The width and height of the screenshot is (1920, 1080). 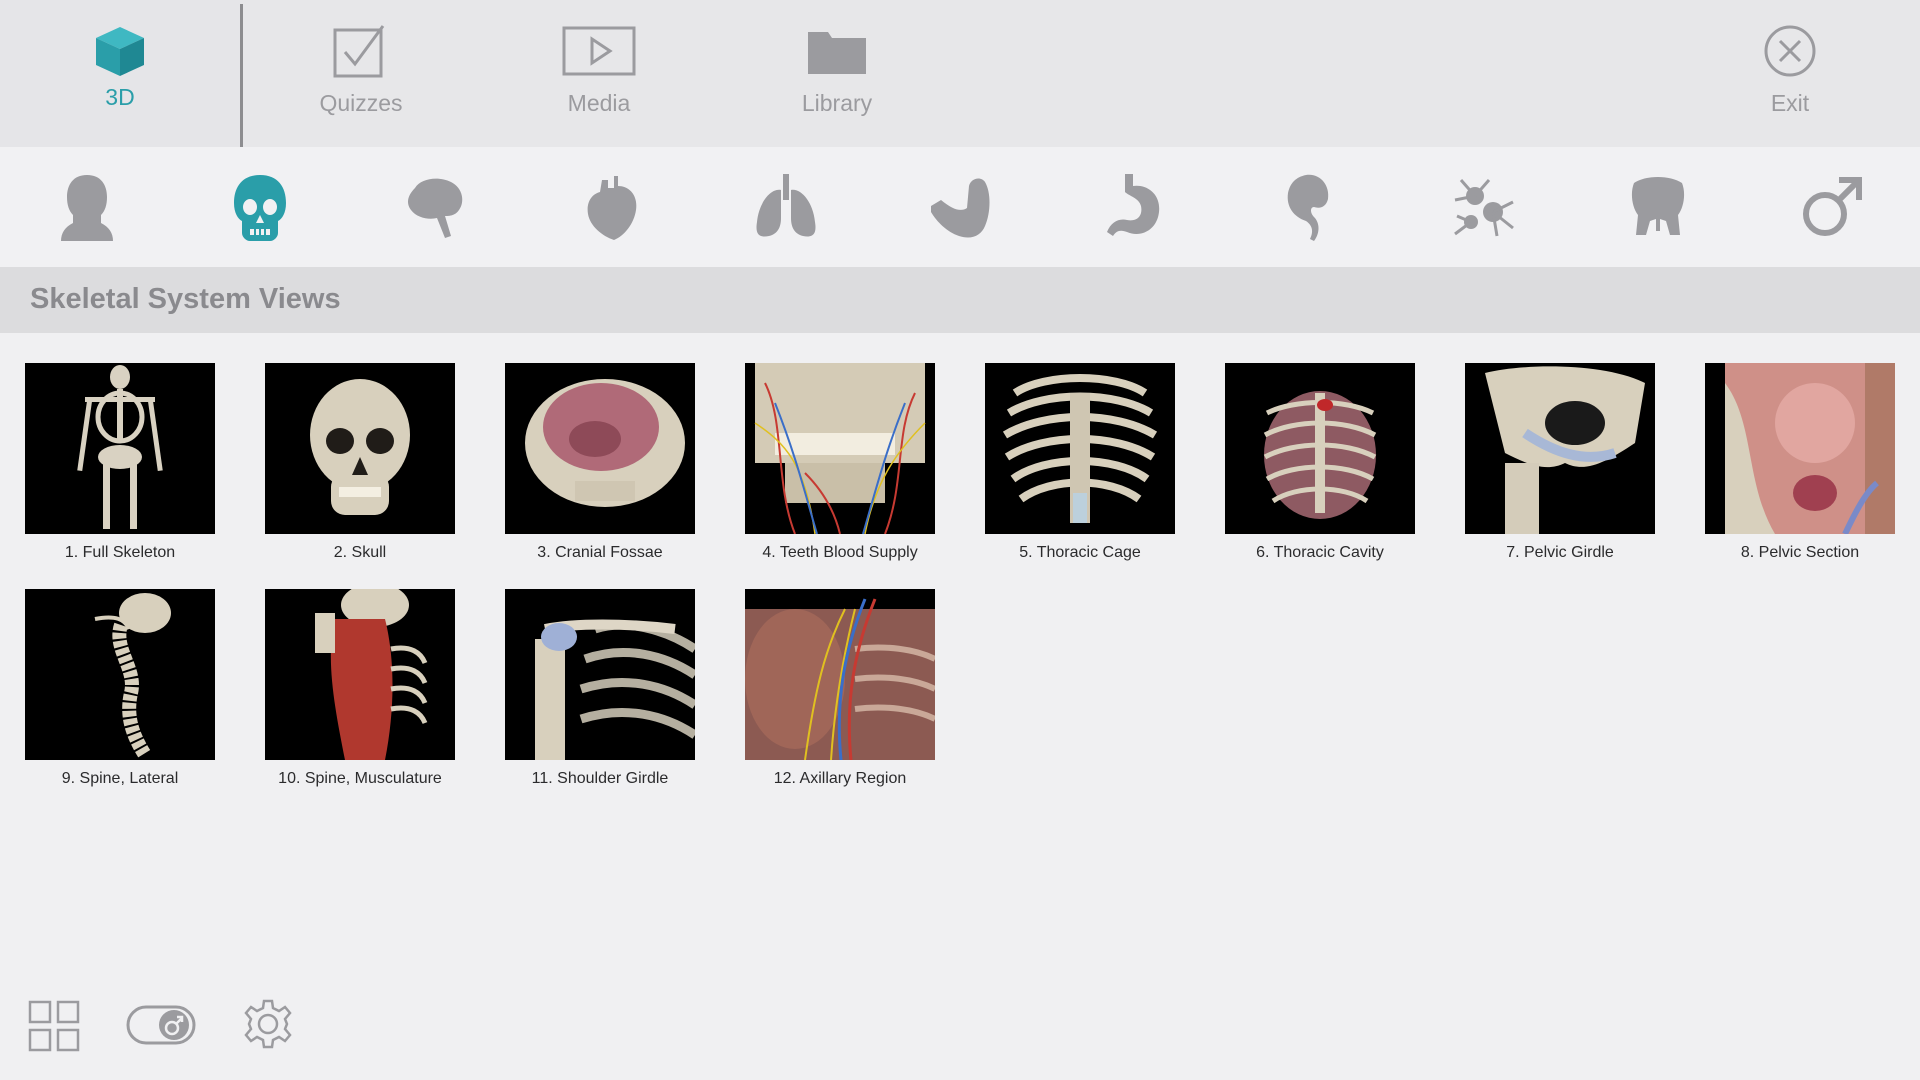 I want to click on system-urinary-button, so click(x=1308, y=207).